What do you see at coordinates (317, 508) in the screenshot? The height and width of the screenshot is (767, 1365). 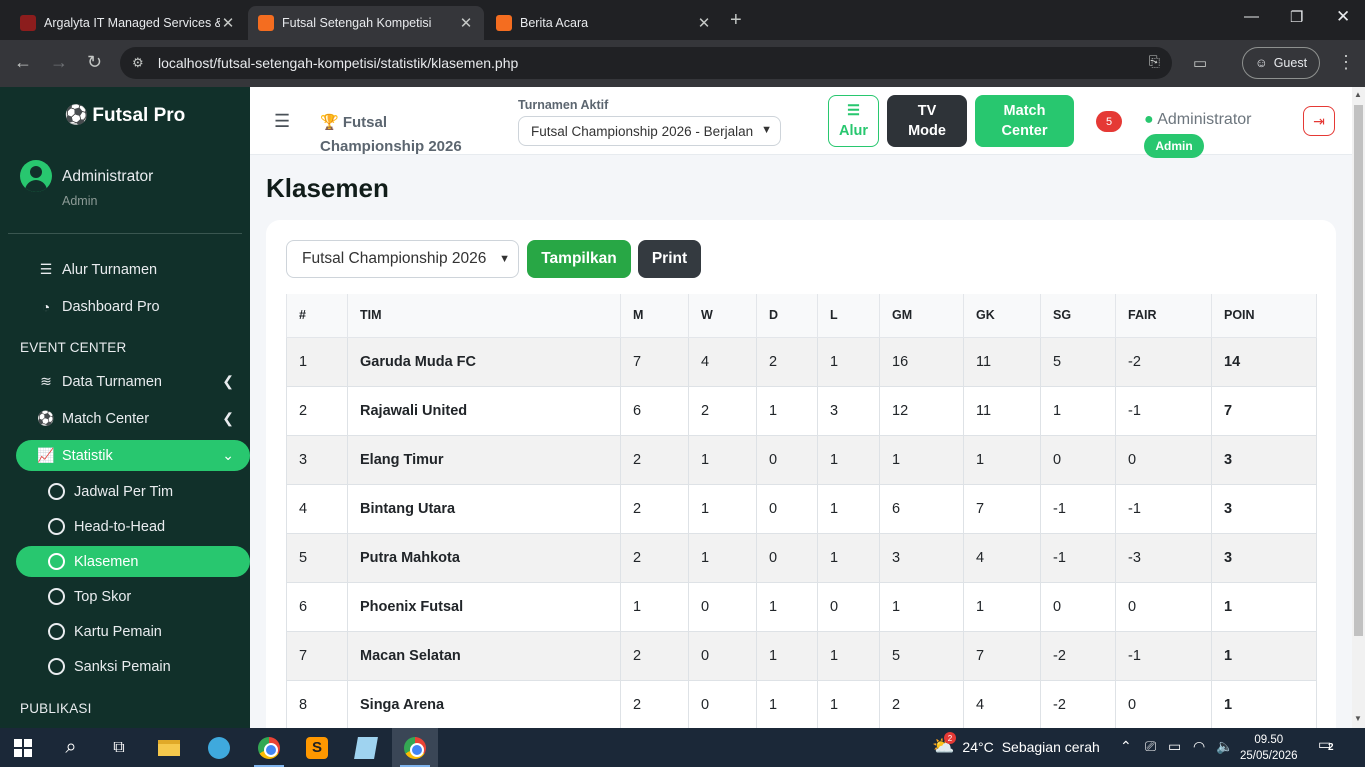 I see `table-cell: 4` at bounding box center [317, 508].